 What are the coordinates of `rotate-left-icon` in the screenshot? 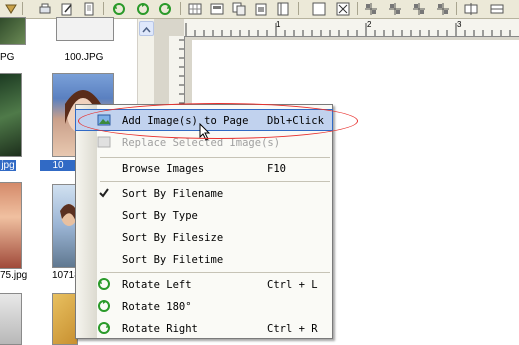 It's located at (104, 284).